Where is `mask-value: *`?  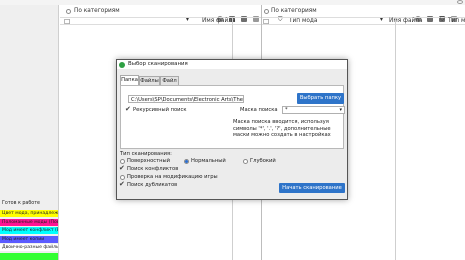 mask-value: * is located at coordinates (286, 110).